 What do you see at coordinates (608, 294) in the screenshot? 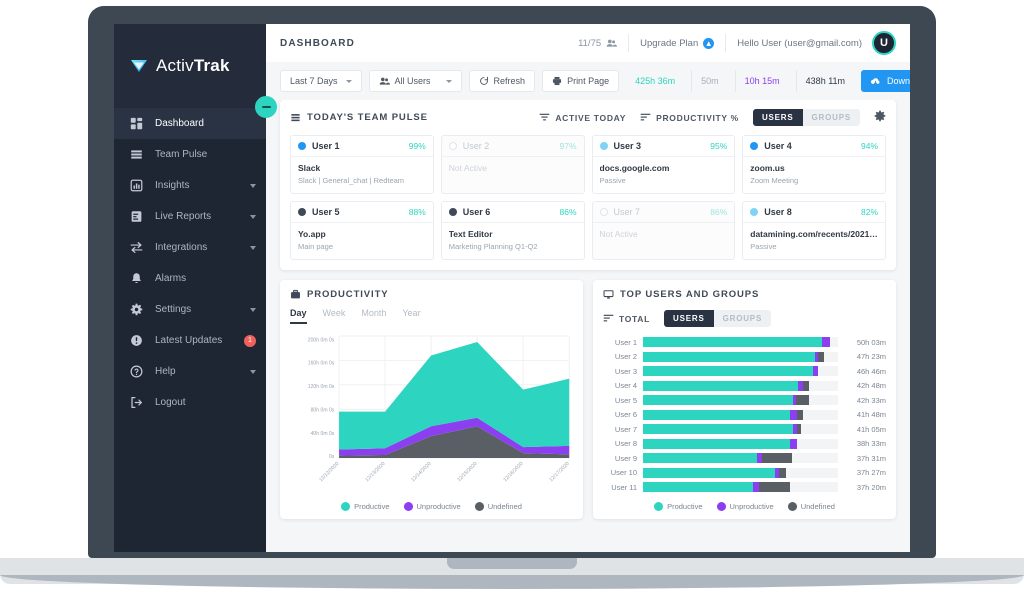
I see `monitor-icon` at bounding box center [608, 294].